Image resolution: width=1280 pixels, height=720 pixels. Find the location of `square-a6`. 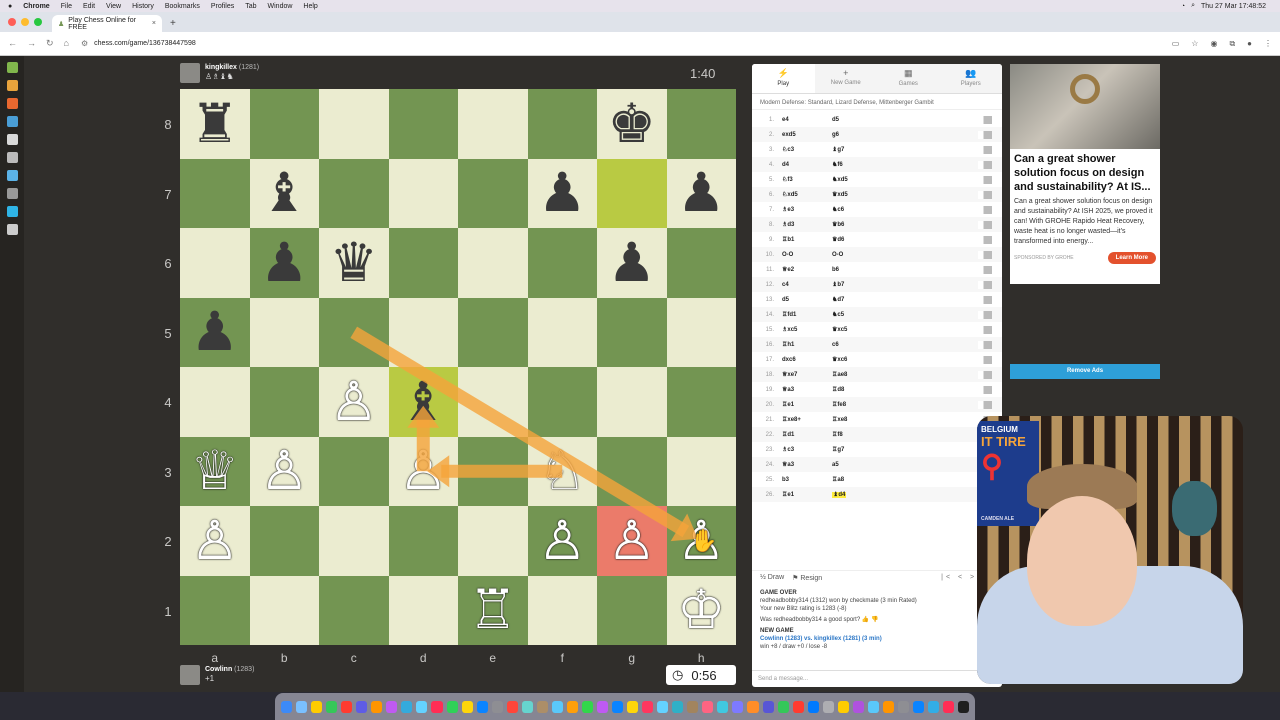

square-a6 is located at coordinates (215, 263).